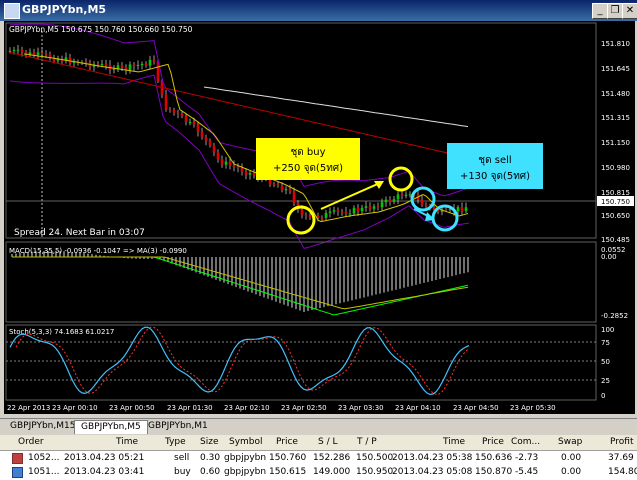 Image resolution: width=637 pixels, height=480 pixels. Describe the element at coordinates (571, 458) in the screenshot. I see `order-swap: 0.00` at that location.